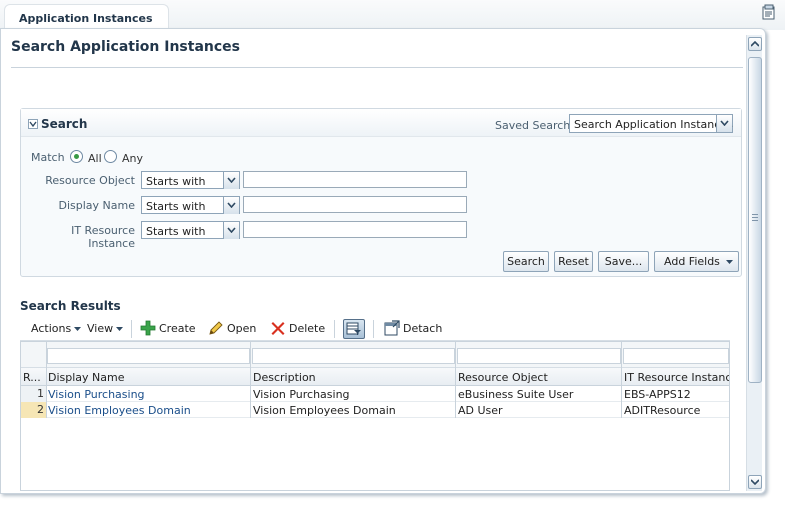 This screenshot has height=505, width=785. Describe the element at coordinates (324, 410) in the screenshot. I see `description-cell: Vision Employees Domain` at that location.